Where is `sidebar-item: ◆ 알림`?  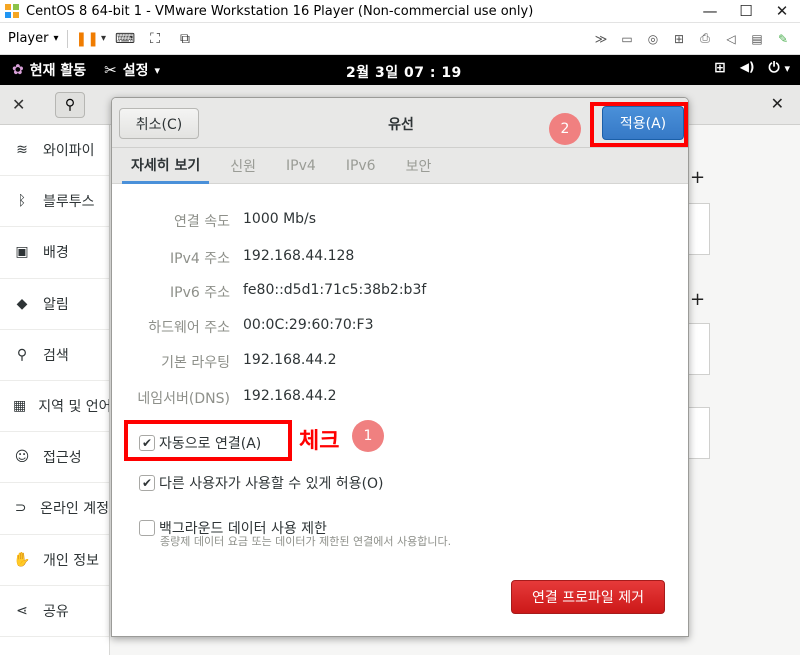 sidebar-item: ◆ 알림 is located at coordinates (54, 304).